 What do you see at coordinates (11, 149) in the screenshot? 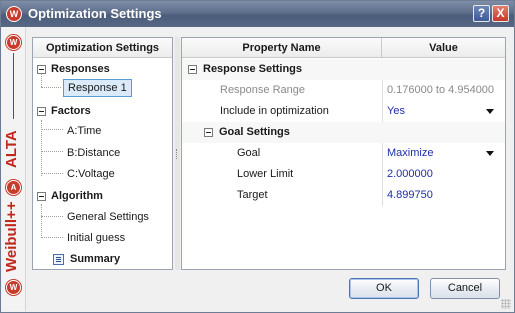
I see `alta-brand-text: ALTA` at bounding box center [11, 149].